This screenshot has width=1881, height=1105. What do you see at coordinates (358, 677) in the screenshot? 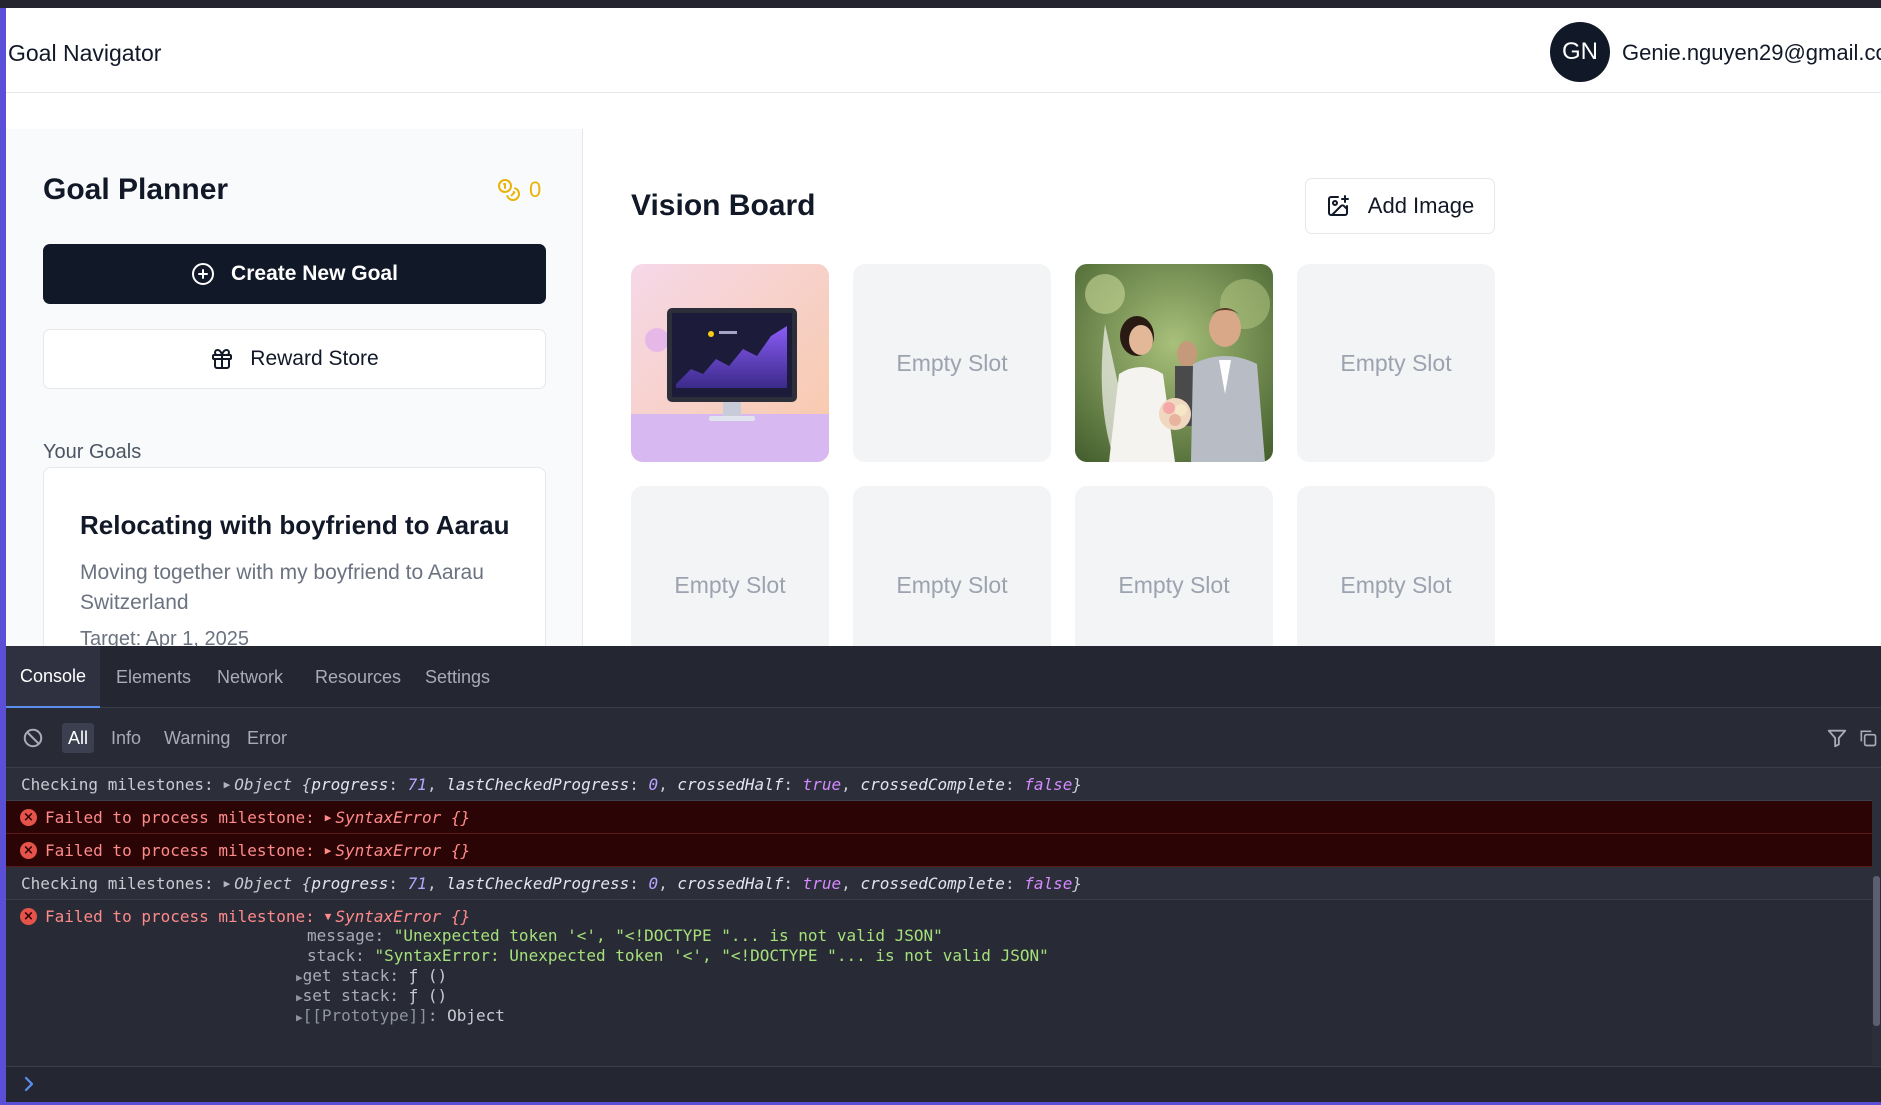
I see `tab-resources: Resources` at bounding box center [358, 677].